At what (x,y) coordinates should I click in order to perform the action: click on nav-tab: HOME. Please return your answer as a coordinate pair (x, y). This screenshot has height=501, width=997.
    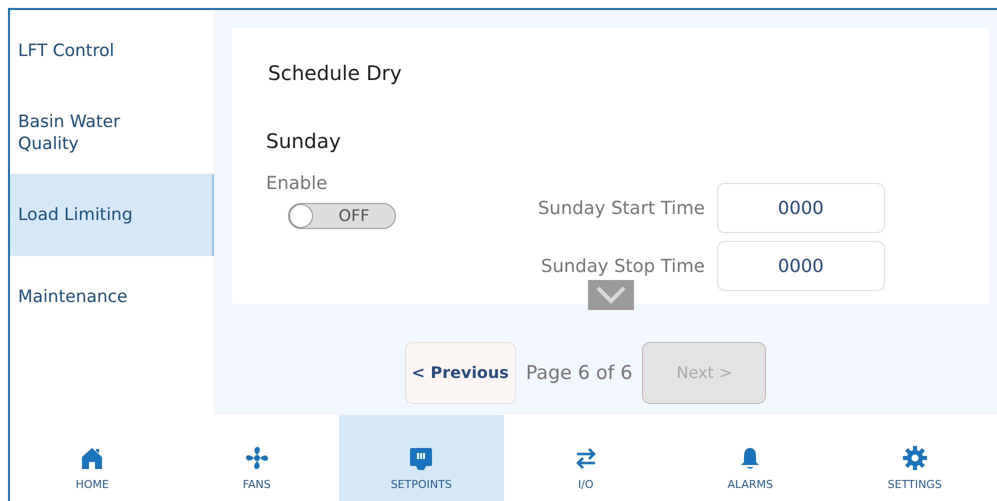
    Looking at the image, I should click on (92, 458).